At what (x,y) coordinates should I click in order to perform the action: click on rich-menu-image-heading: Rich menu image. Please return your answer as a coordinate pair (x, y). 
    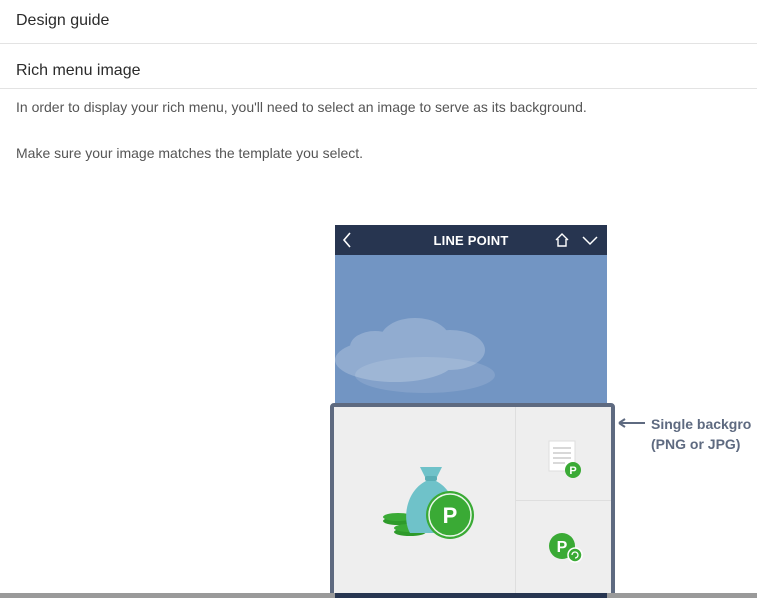
    Looking at the image, I should click on (78, 70).